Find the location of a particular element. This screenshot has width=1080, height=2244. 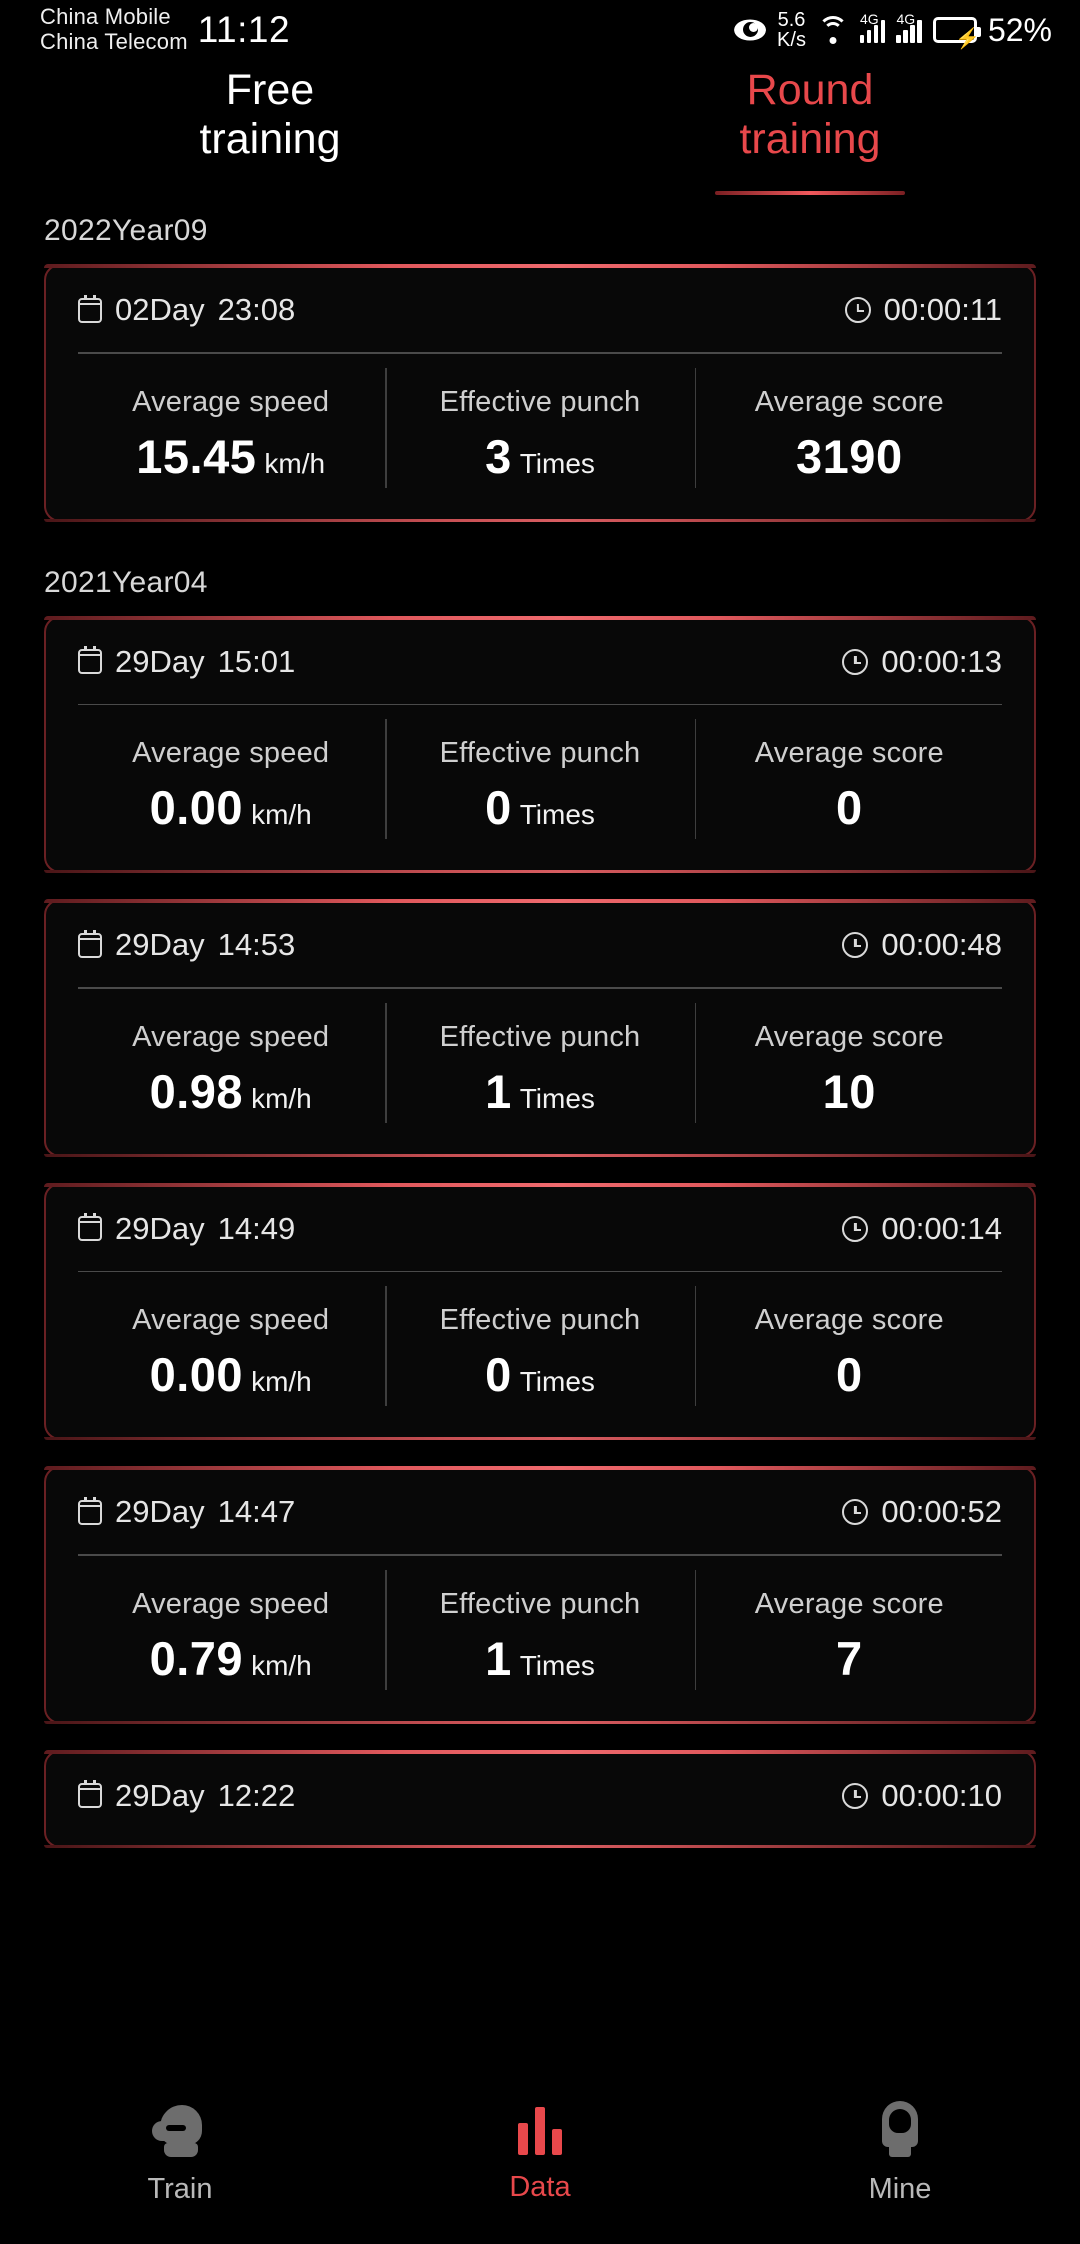

session-card-header: 29Day 14:53 00:00:48 is located at coordinates (540, 946).